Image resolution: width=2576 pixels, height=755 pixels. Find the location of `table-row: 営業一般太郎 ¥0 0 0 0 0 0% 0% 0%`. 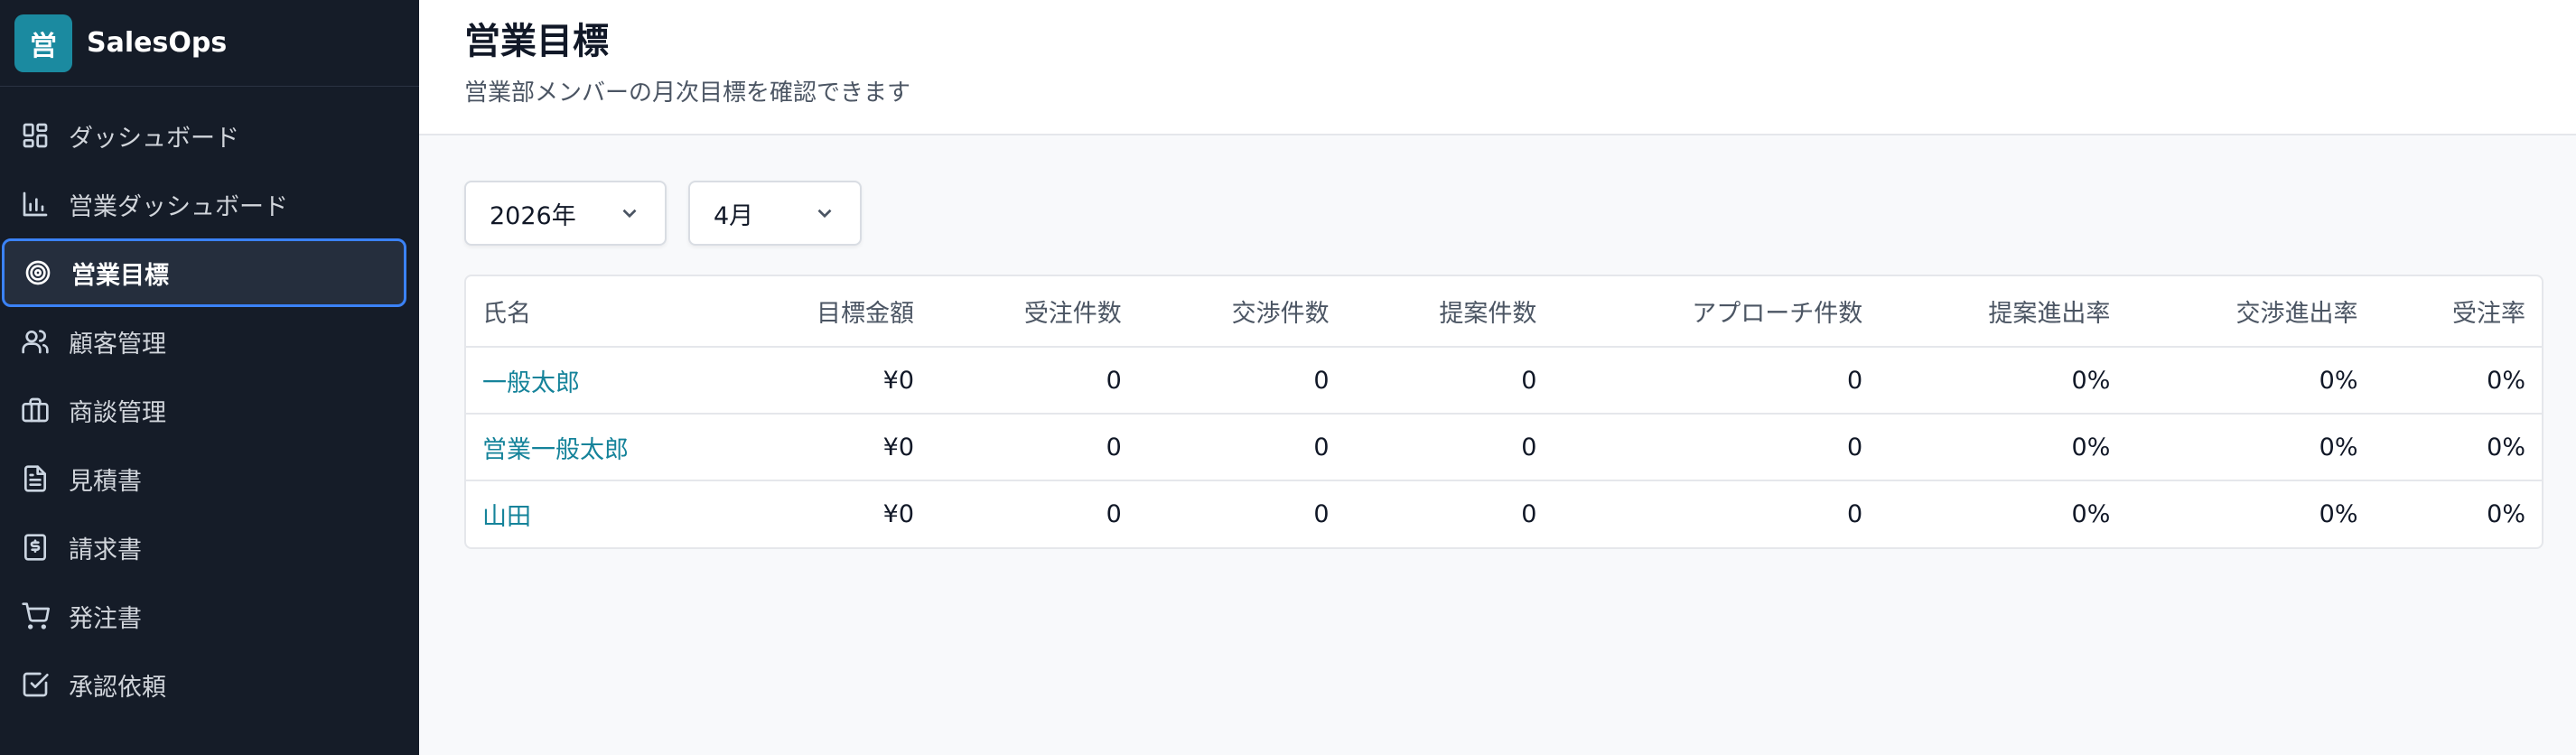

table-row: 営業一般太郎 ¥0 0 0 0 0 0% 0% 0% is located at coordinates (1504, 447).